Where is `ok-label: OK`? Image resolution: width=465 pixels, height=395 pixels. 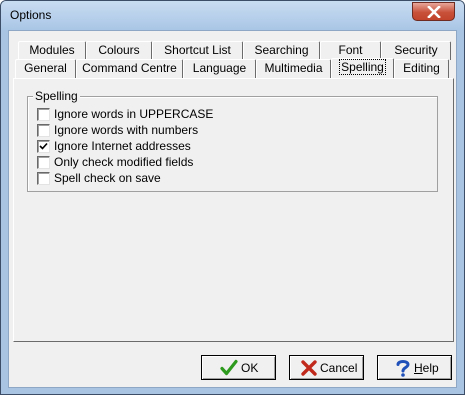 ok-label: OK is located at coordinates (250, 368).